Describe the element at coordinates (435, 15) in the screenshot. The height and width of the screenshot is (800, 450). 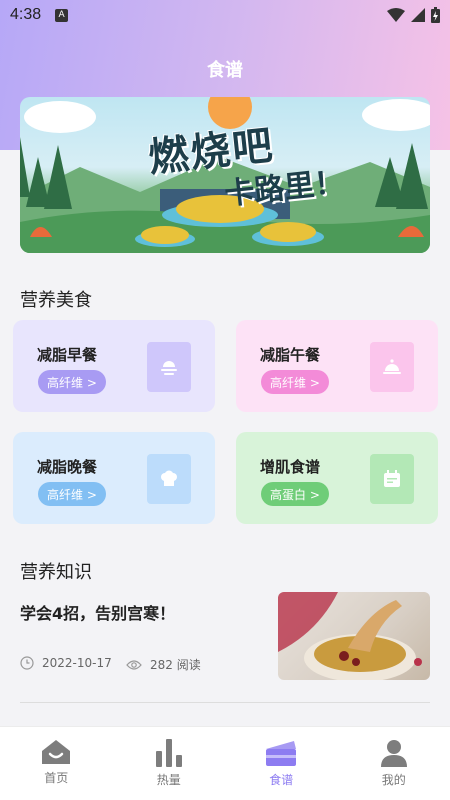
I see `battery-icon` at that location.